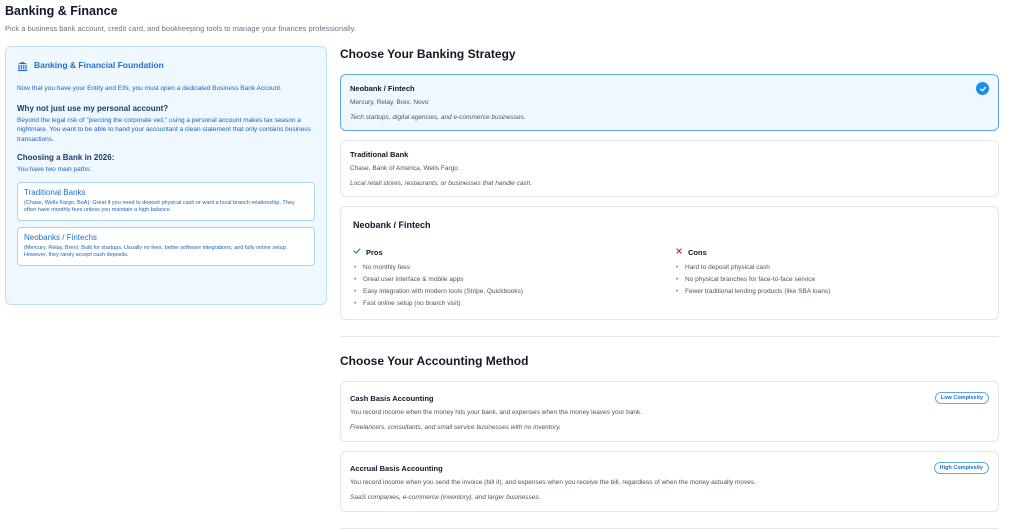  What do you see at coordinates (22, 65) in the screenshot?
I see `bank-icon` at bounding box center [22, 65].